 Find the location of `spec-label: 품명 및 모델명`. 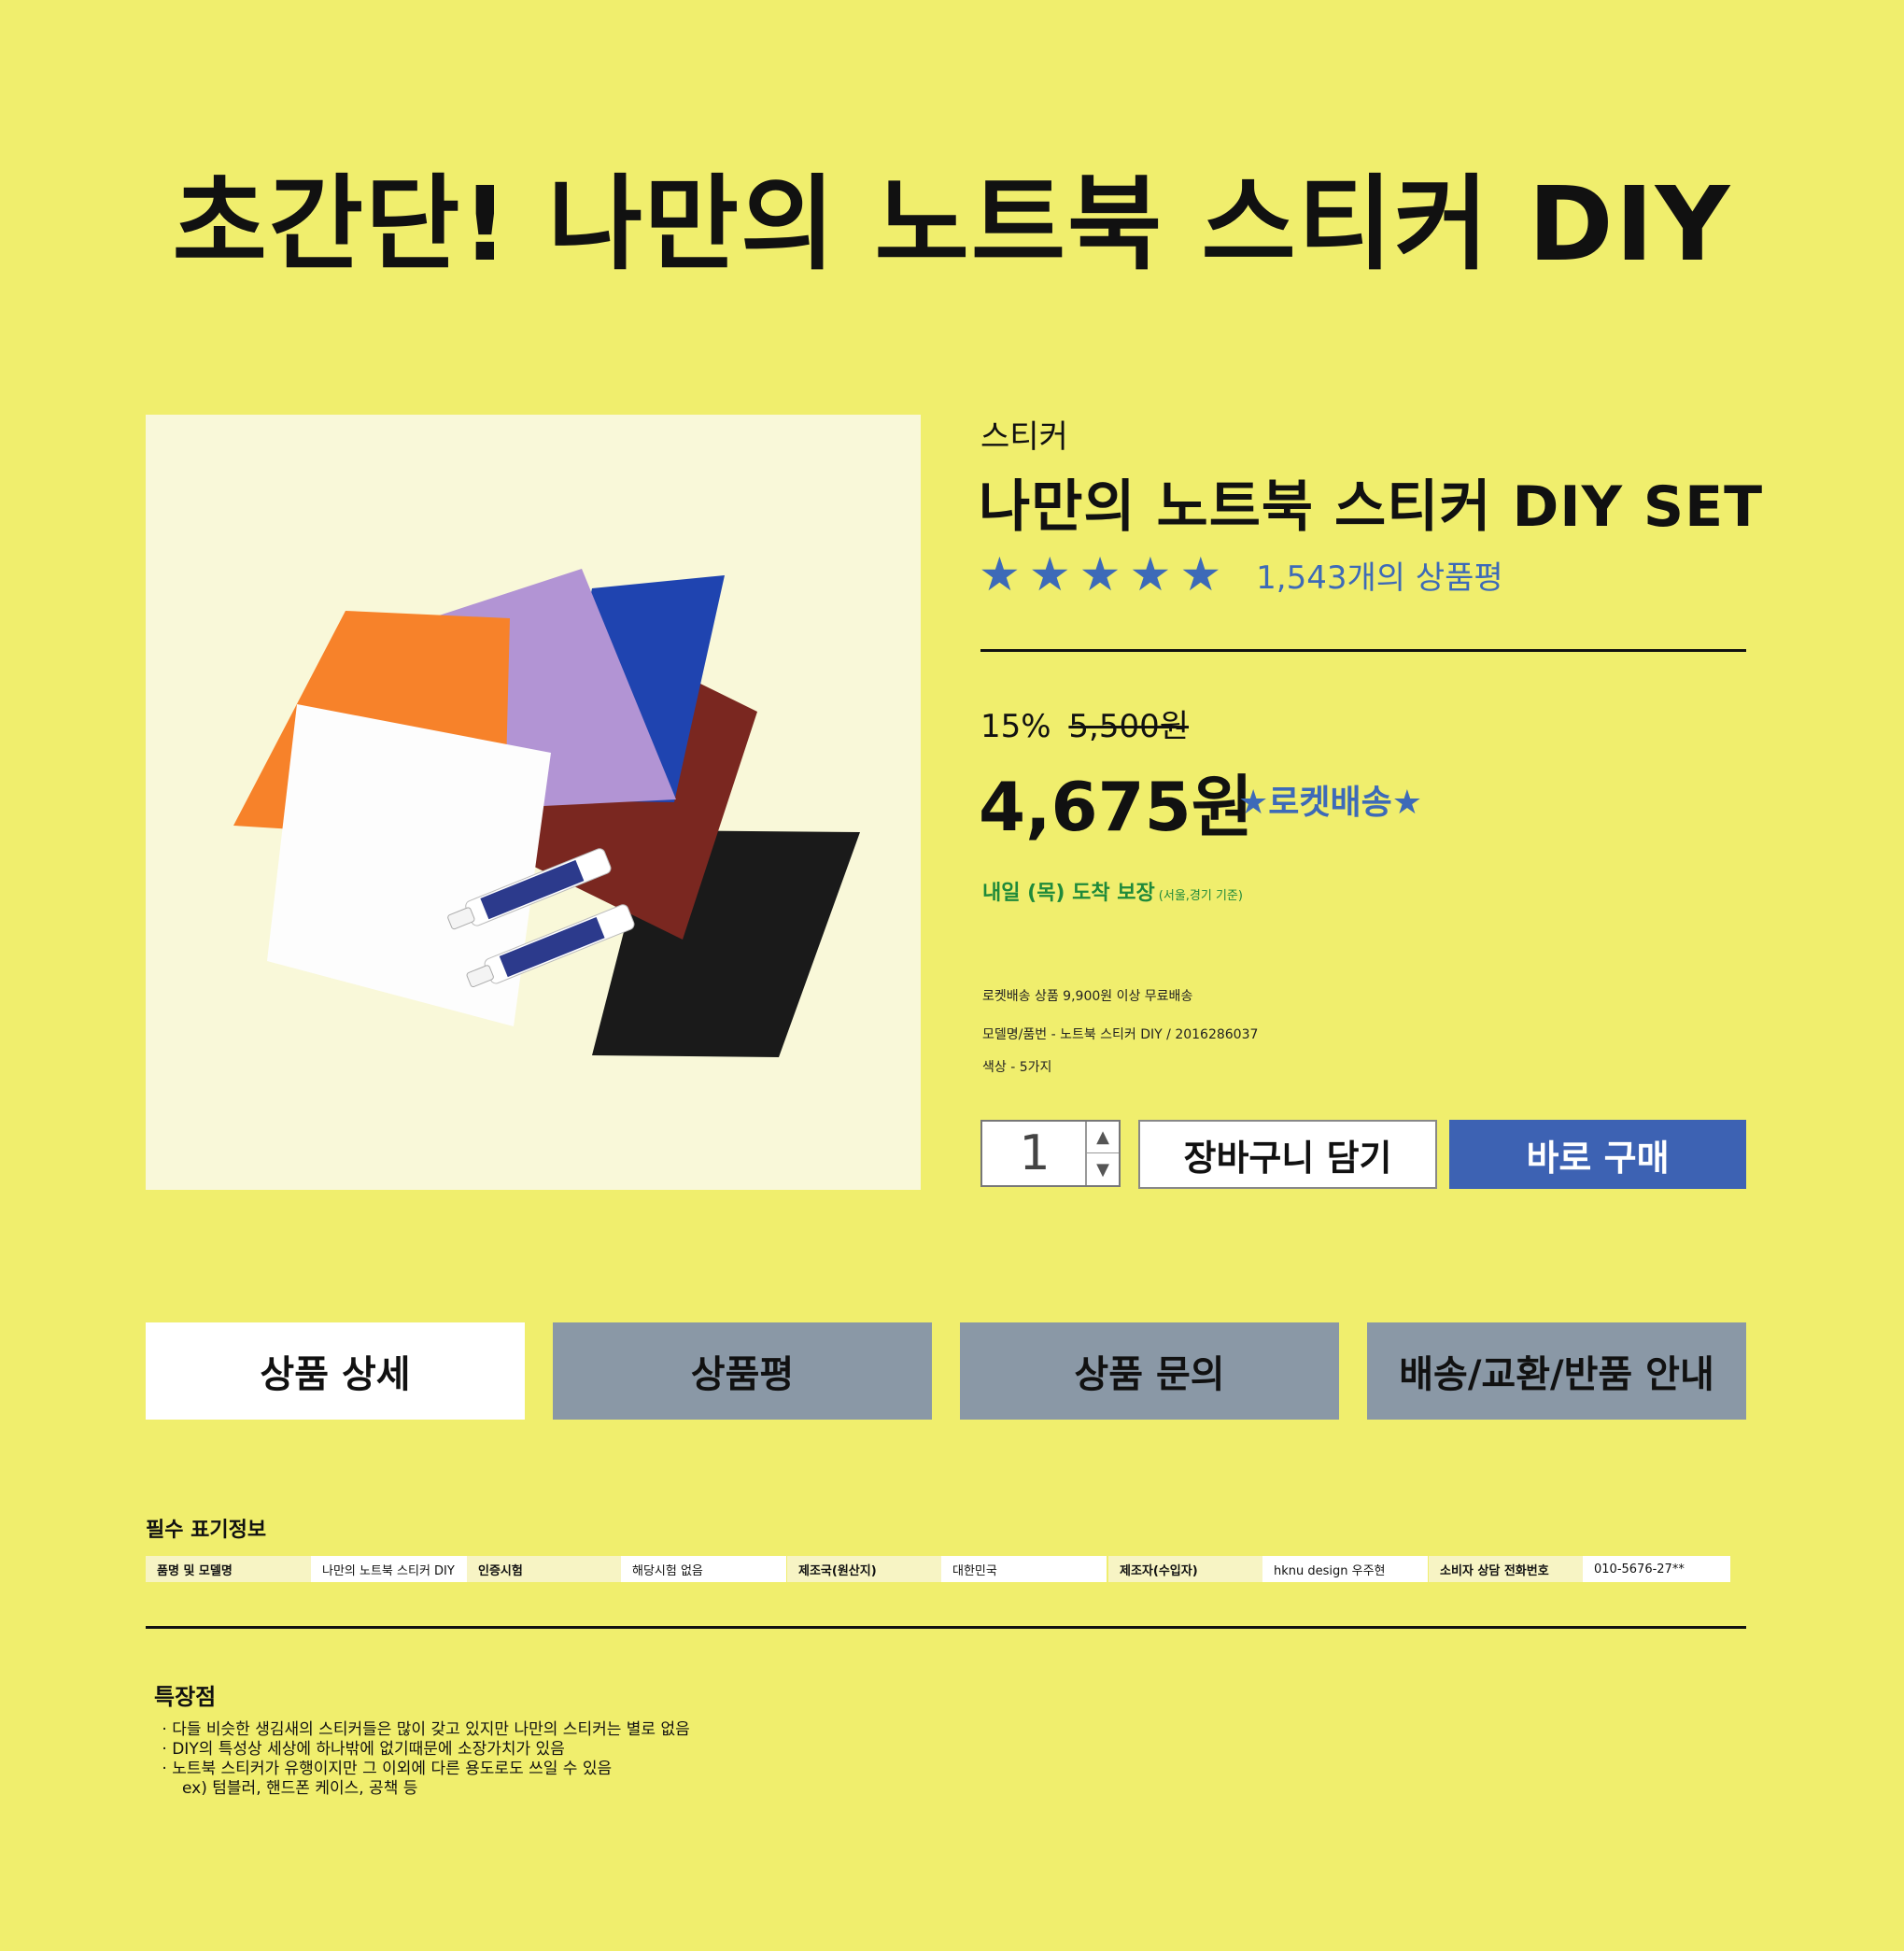

spec-label: 품명 및 모델명 is located at coordinates (228, 1569).